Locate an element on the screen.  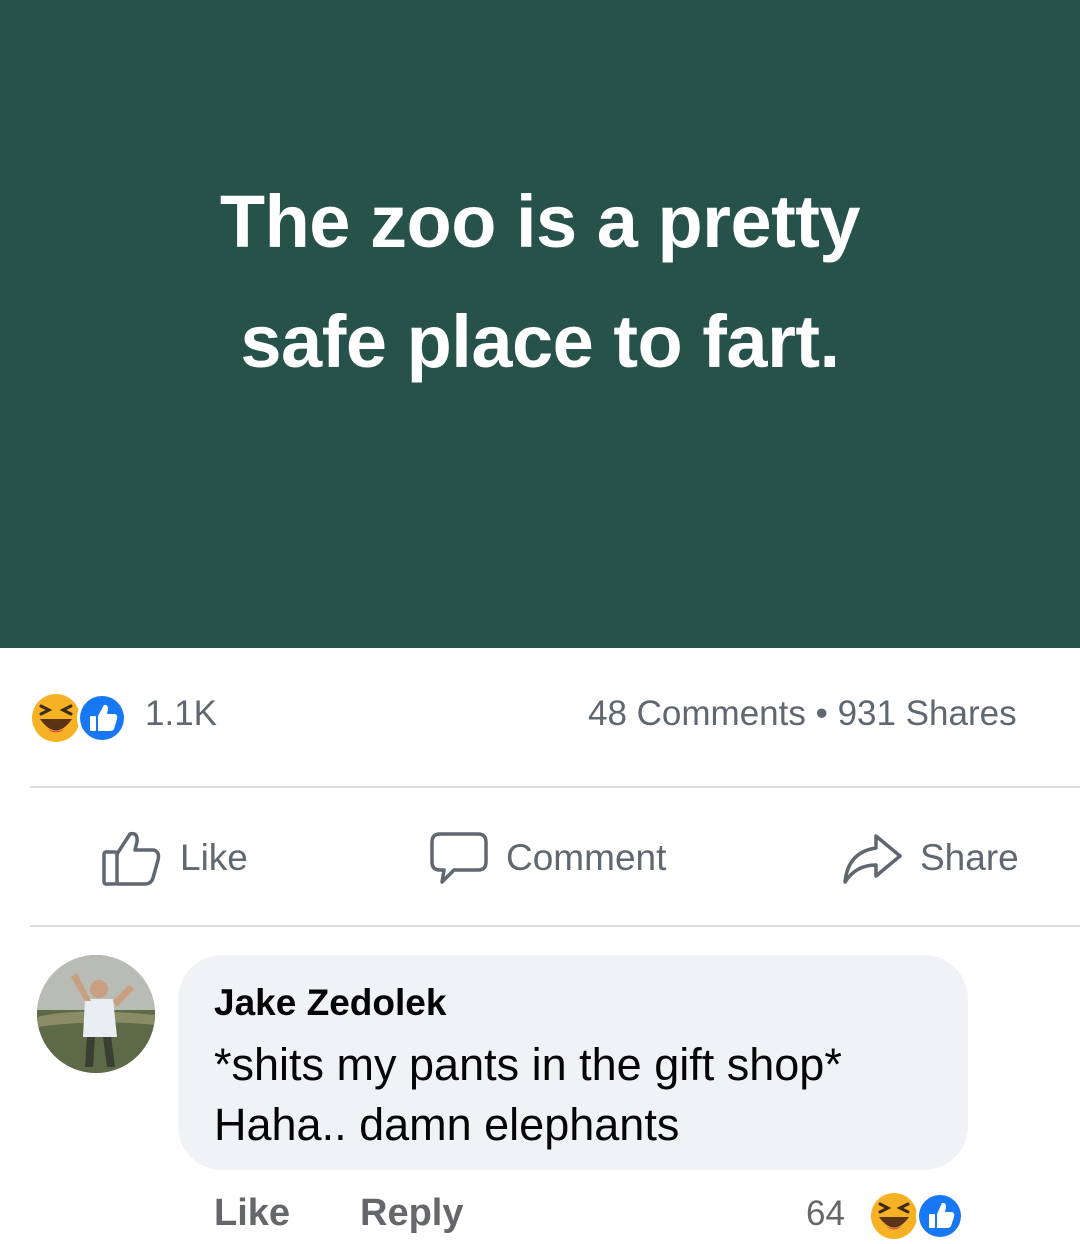
share-arrow-icon is located at coordinates (872, 859).